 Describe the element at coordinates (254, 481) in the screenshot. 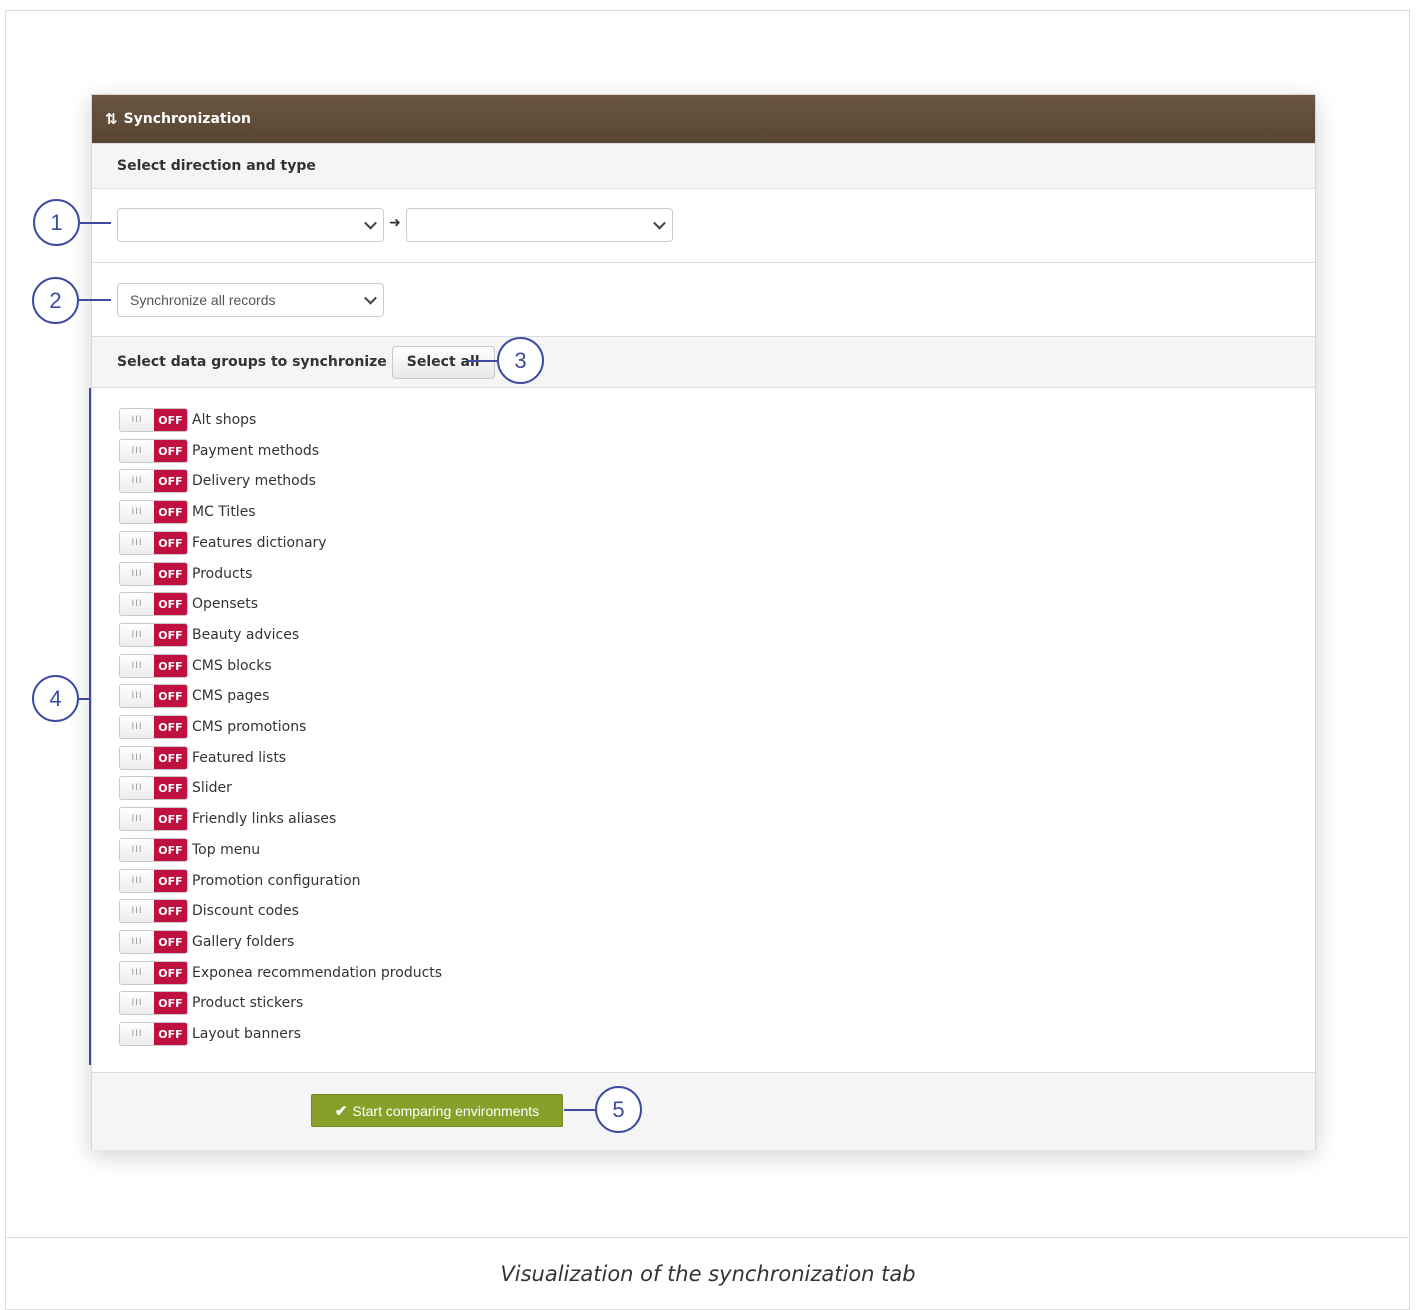

I see `group-label: Delivery methods` at that location.